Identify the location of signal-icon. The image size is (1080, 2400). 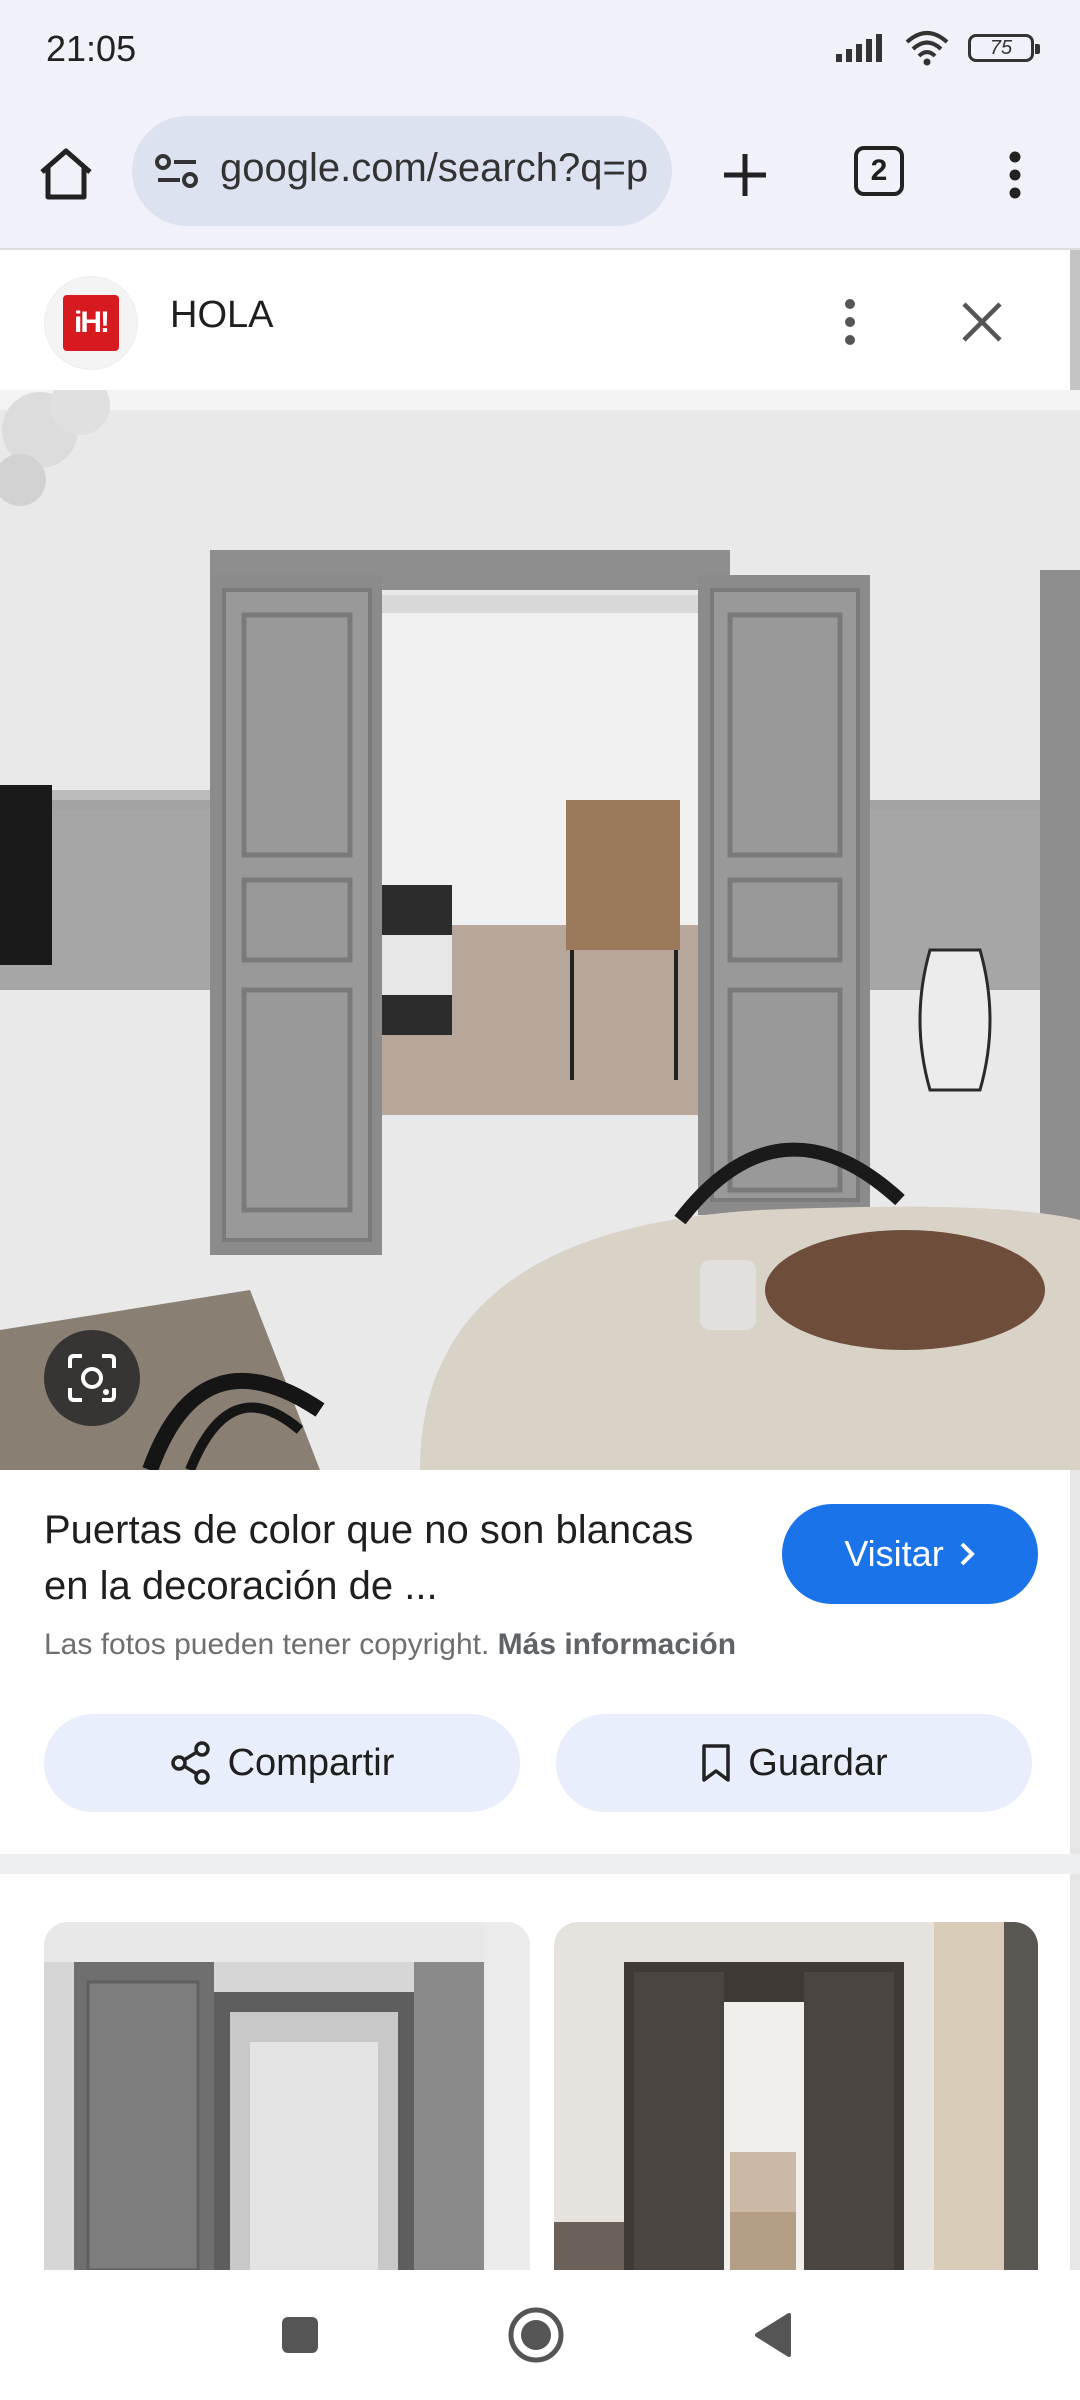
(859, 48).